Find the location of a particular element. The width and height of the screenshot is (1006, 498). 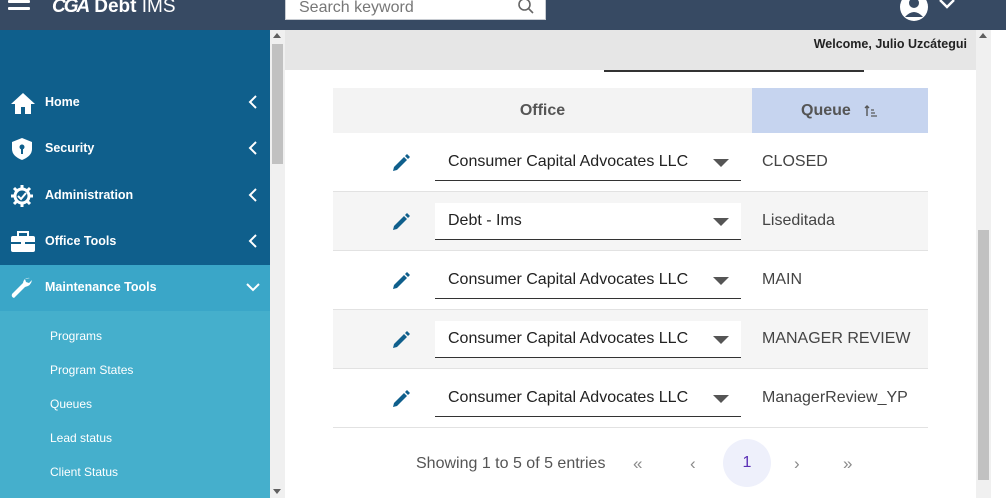

pagination-info: Showing 1 to 5 of 5 entries is located at coordinates (511, 463).